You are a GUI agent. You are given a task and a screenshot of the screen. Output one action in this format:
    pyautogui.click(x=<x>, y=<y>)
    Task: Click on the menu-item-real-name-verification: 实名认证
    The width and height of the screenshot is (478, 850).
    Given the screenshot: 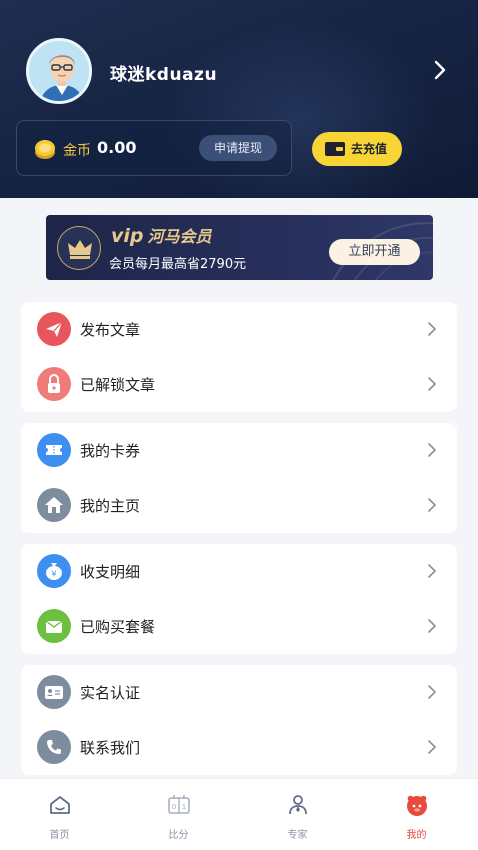 What is the action you would take?
    pyautogui.click(x=239, y=692)
    